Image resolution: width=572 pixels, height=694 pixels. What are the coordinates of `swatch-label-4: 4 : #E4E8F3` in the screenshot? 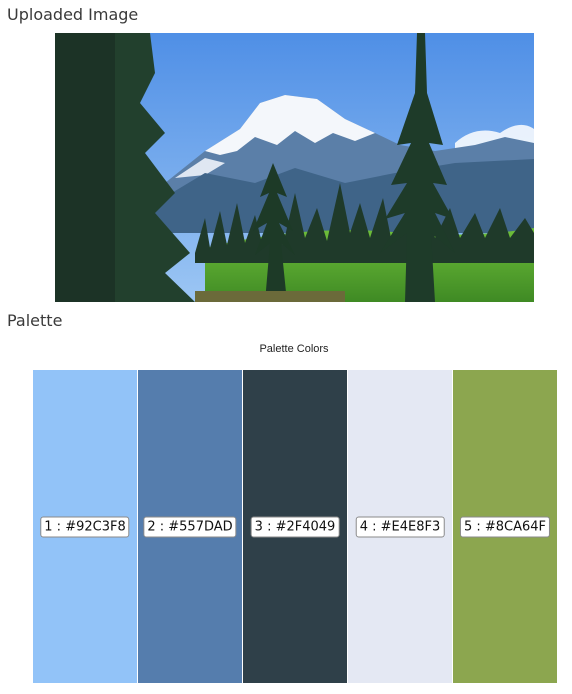 It's located at (400, 526).